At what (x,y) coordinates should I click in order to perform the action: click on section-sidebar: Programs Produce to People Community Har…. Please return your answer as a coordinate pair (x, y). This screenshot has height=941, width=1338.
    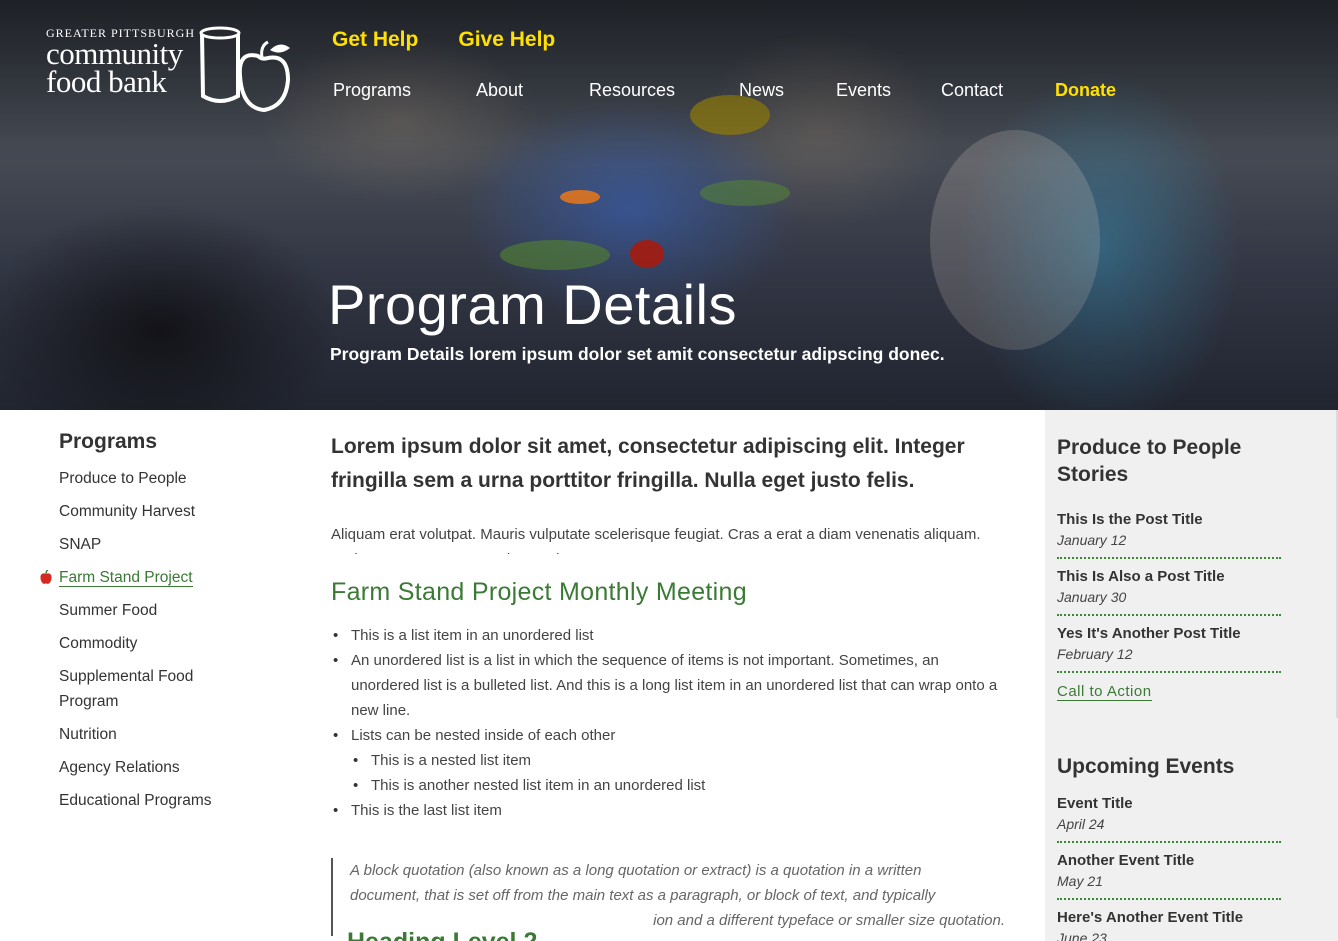
    Looking at the image, I should click on (159, 625).